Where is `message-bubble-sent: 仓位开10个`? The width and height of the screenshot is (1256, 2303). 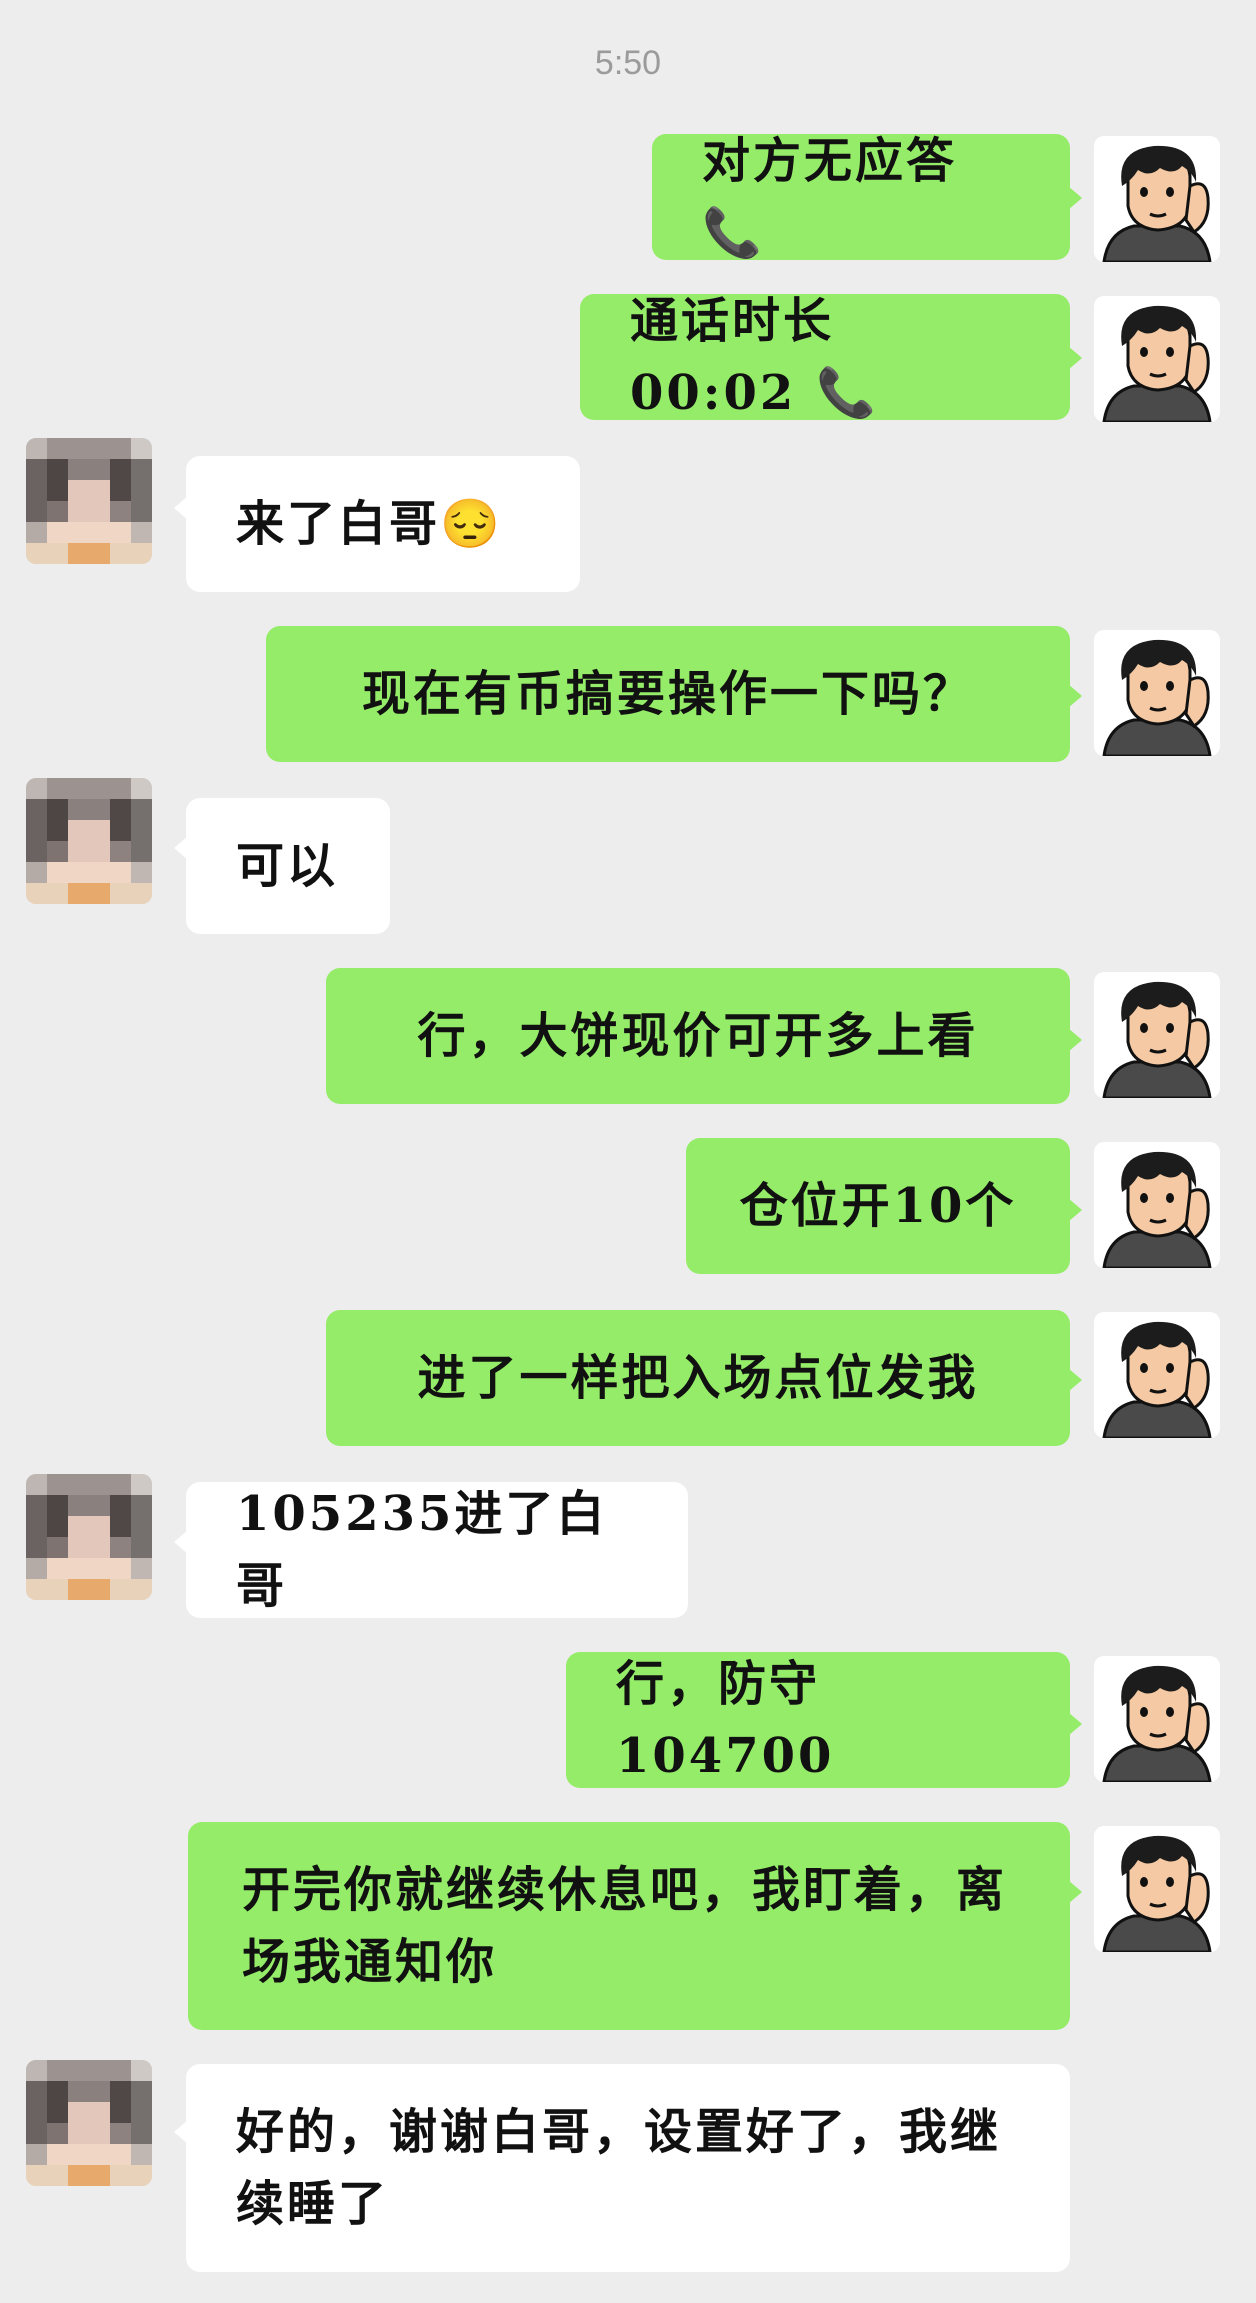
message-bubble-sent: 仓位开10个 is located at coordinates (878, 1206).